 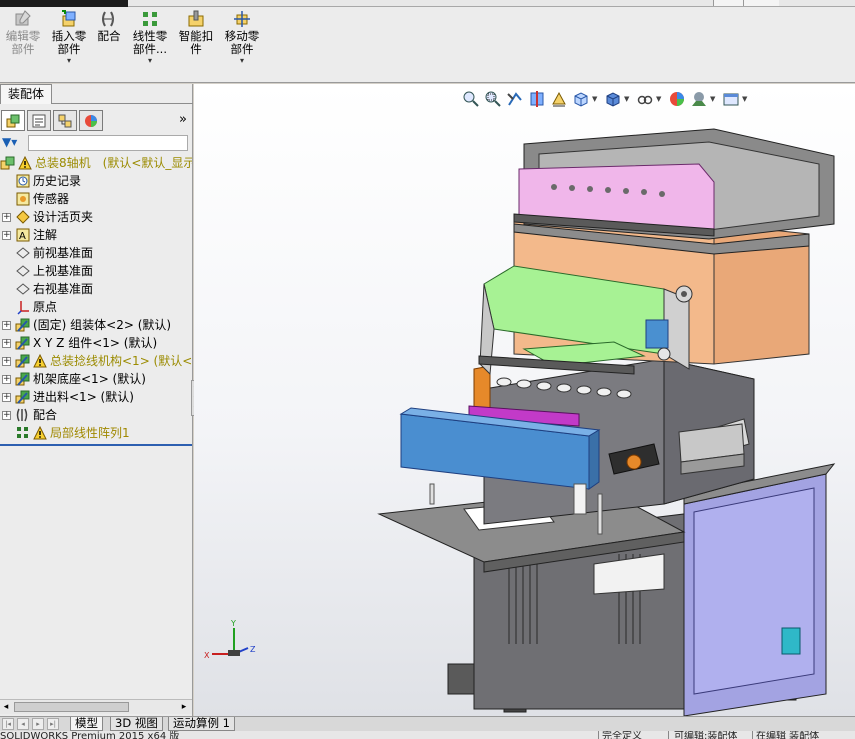 I want to click on tree-item-label: 原点, so click(x=45, y=307).